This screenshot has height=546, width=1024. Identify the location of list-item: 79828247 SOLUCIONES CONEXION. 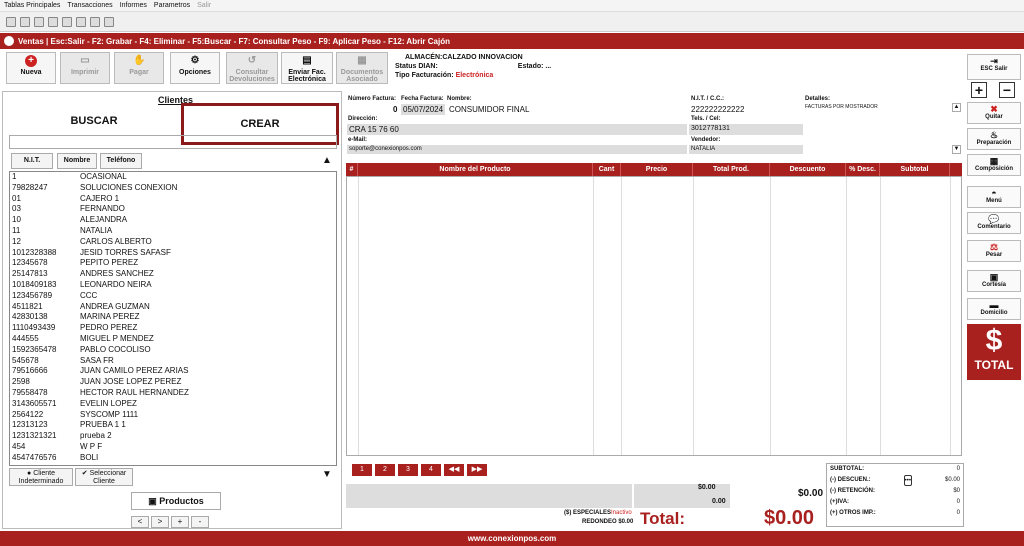
(173, 188).